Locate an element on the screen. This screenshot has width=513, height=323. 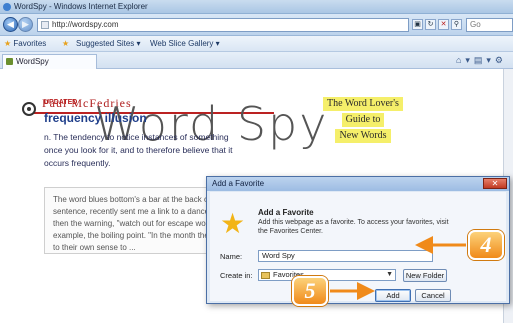
updated-badge: UPDATED is located at coordinates (61, 102).